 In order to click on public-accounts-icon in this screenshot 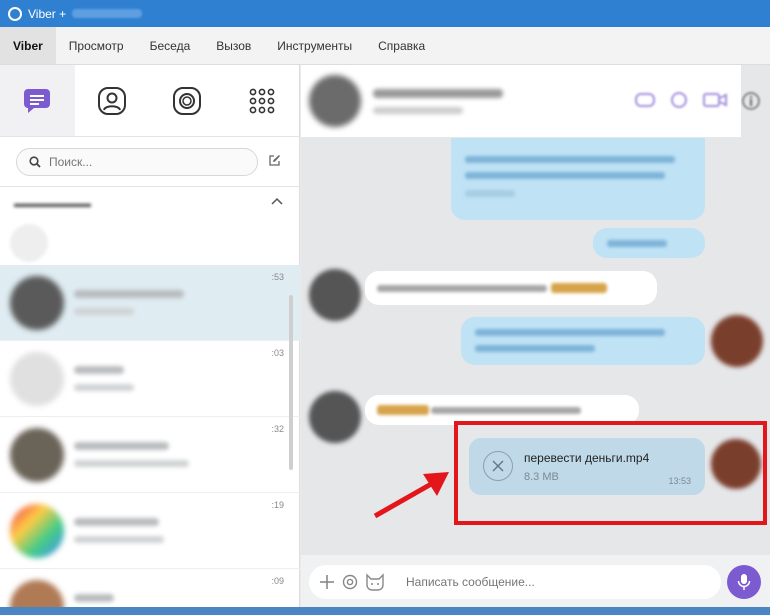, I will do `click(186, 100)`.